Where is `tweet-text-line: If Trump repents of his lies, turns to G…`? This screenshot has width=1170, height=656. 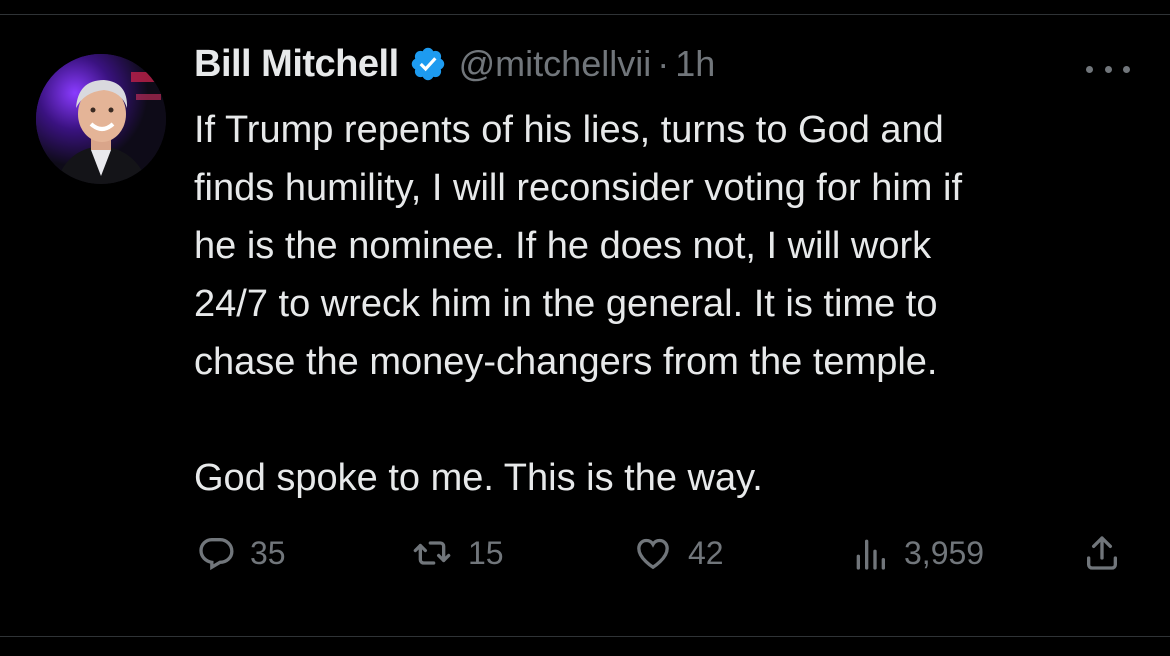
tweet-text-line: If Trump repents of his lies, turns to G… is located at coordinates (569, 130).